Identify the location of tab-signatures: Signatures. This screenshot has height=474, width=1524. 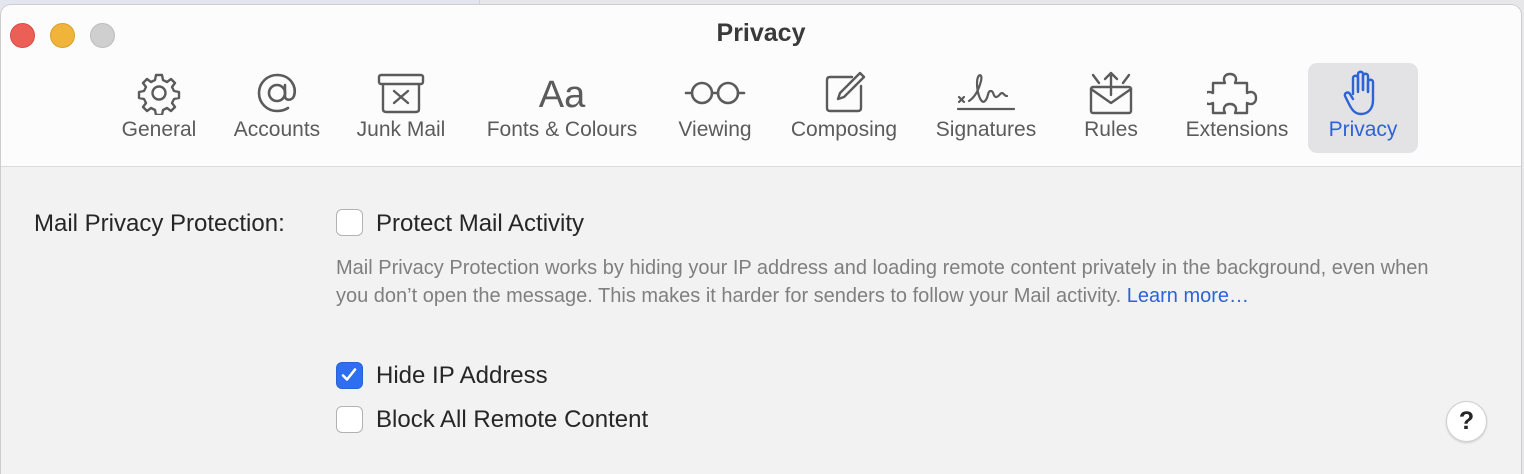
(986, 108).